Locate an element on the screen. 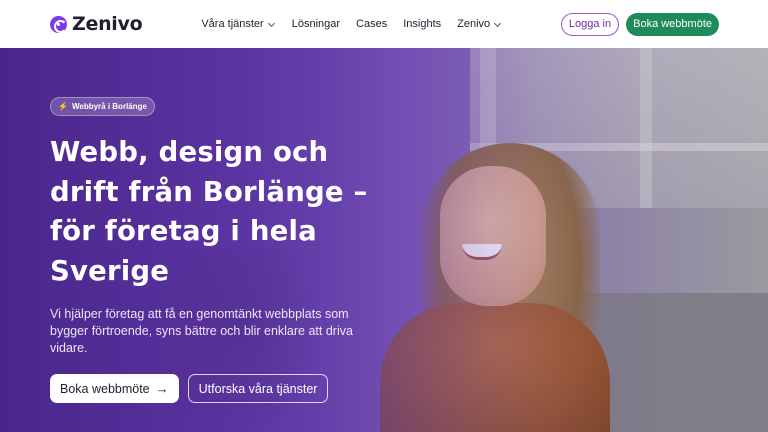  logo-text: Zenivo is located at coordinates (107, 24).